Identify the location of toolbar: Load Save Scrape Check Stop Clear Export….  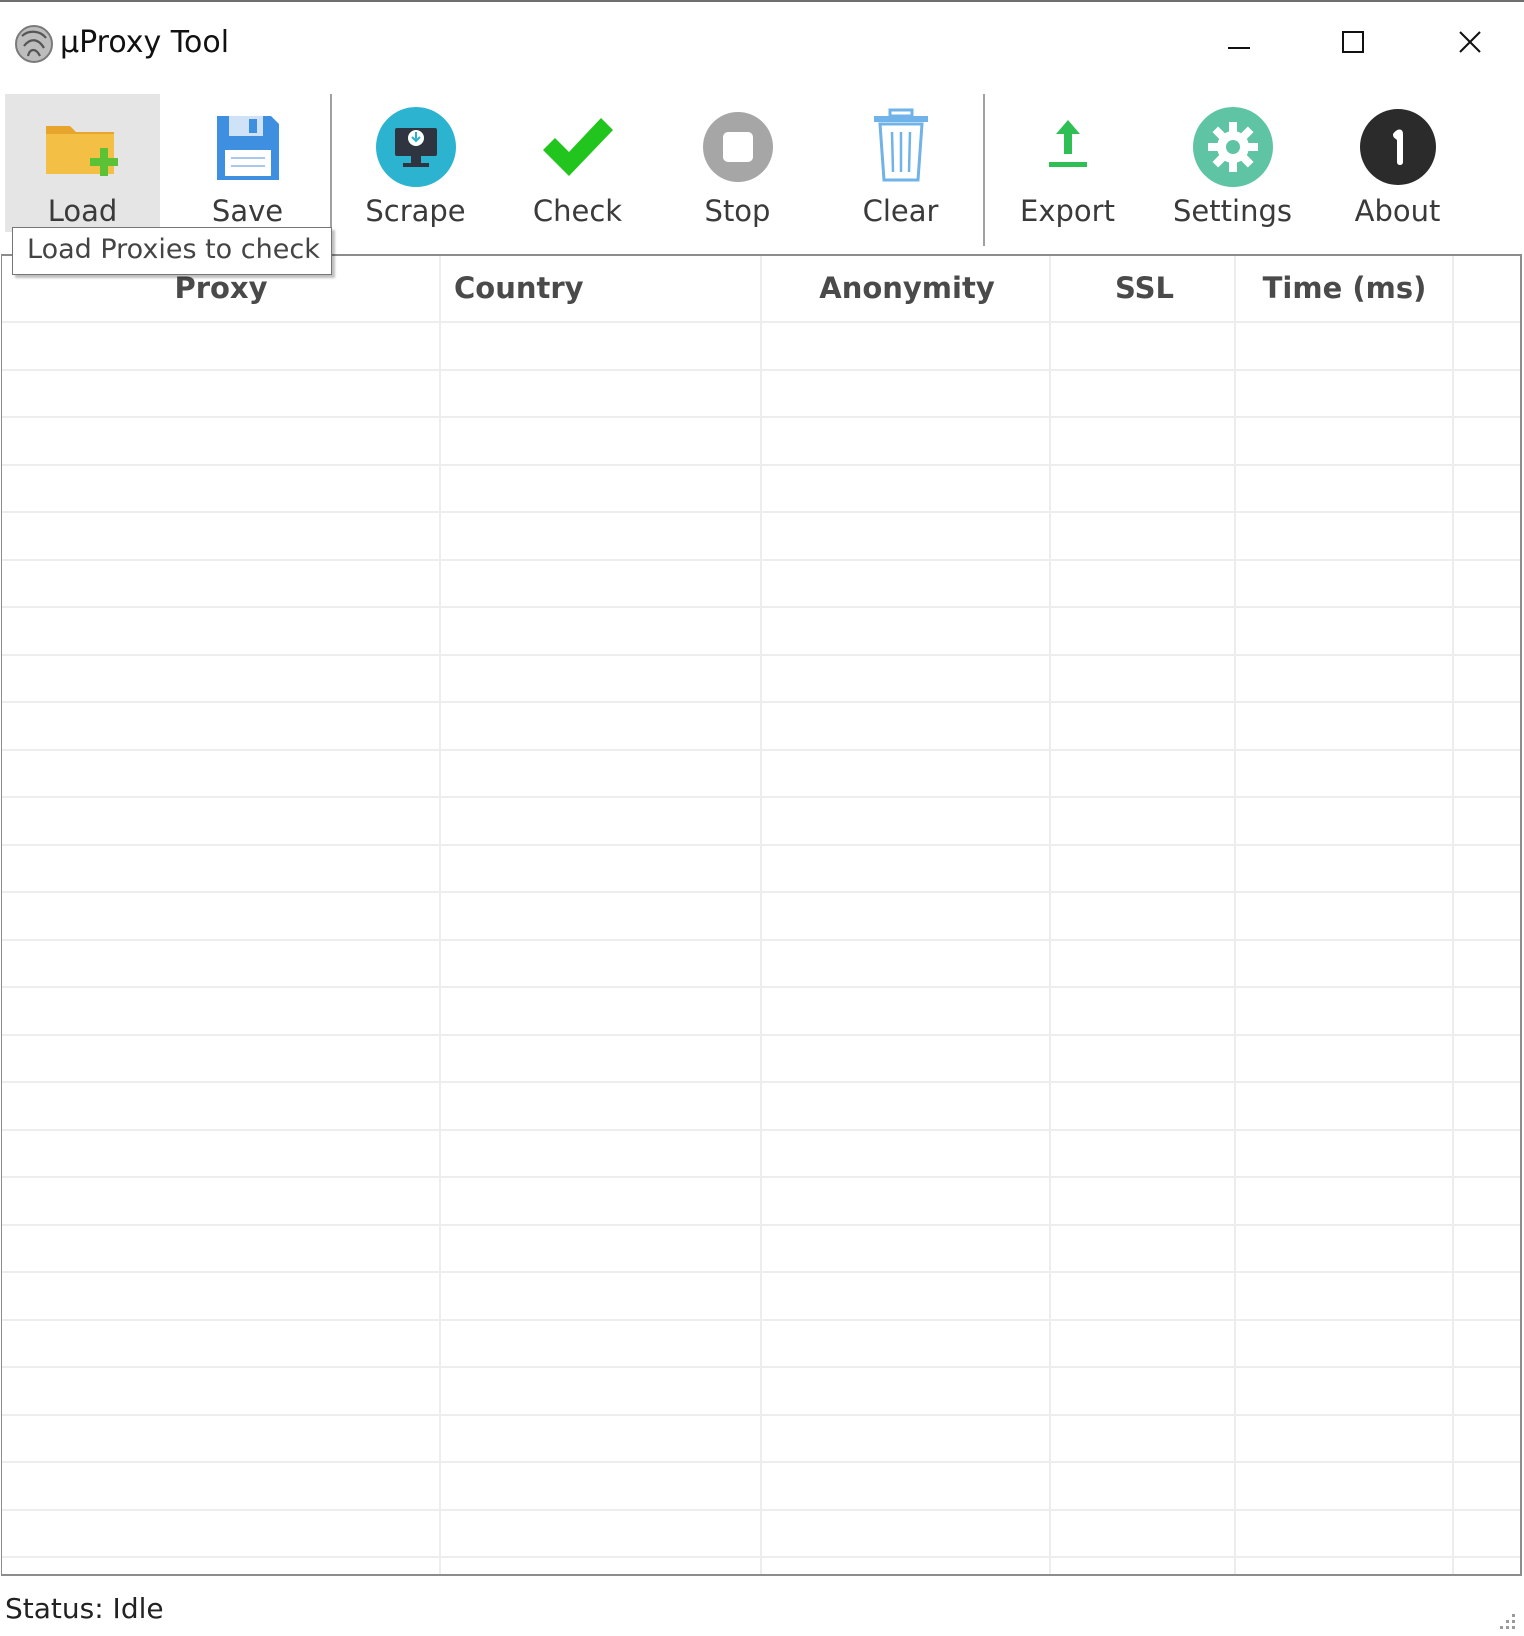
(762, 170).